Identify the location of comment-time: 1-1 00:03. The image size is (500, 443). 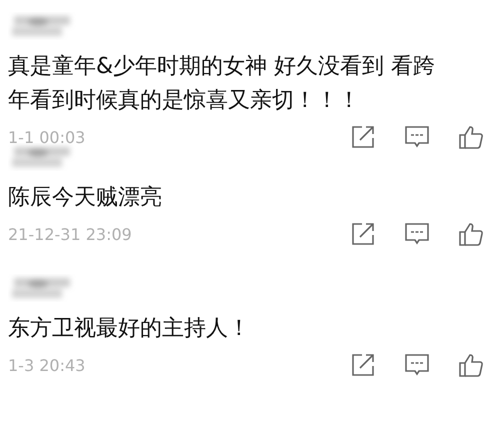
(47, 137).